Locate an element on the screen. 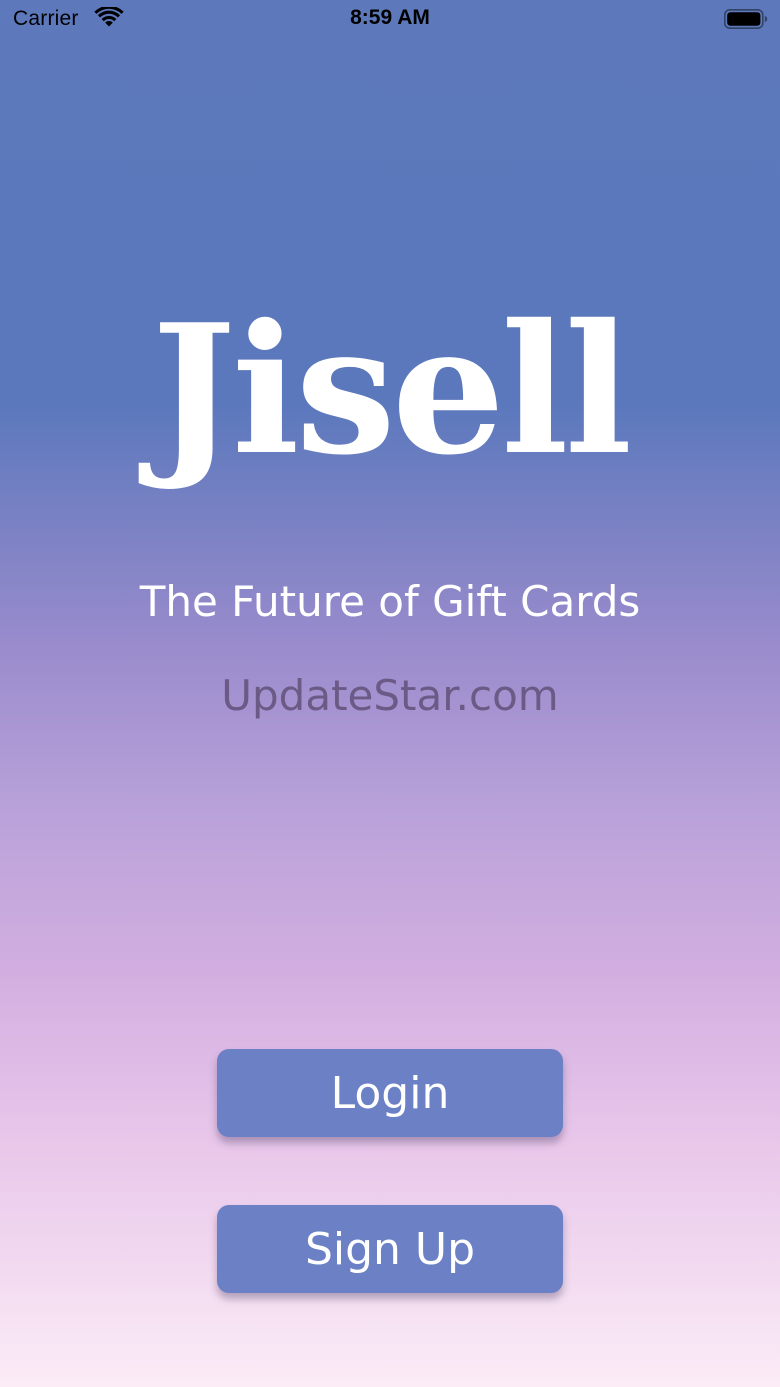 Image resolution: width=780 pixels, height=1387 pixels. sign-up-button-label: Sign Up is located at coordinates (390, 1249).